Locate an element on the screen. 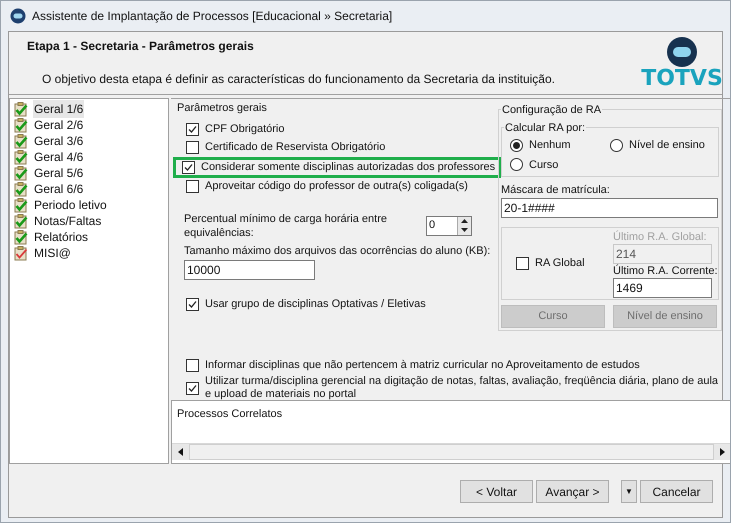 The width and height of the screenshot is (731, 523). tree-item: Geral 1/6 is located at coordinates (58, 109).